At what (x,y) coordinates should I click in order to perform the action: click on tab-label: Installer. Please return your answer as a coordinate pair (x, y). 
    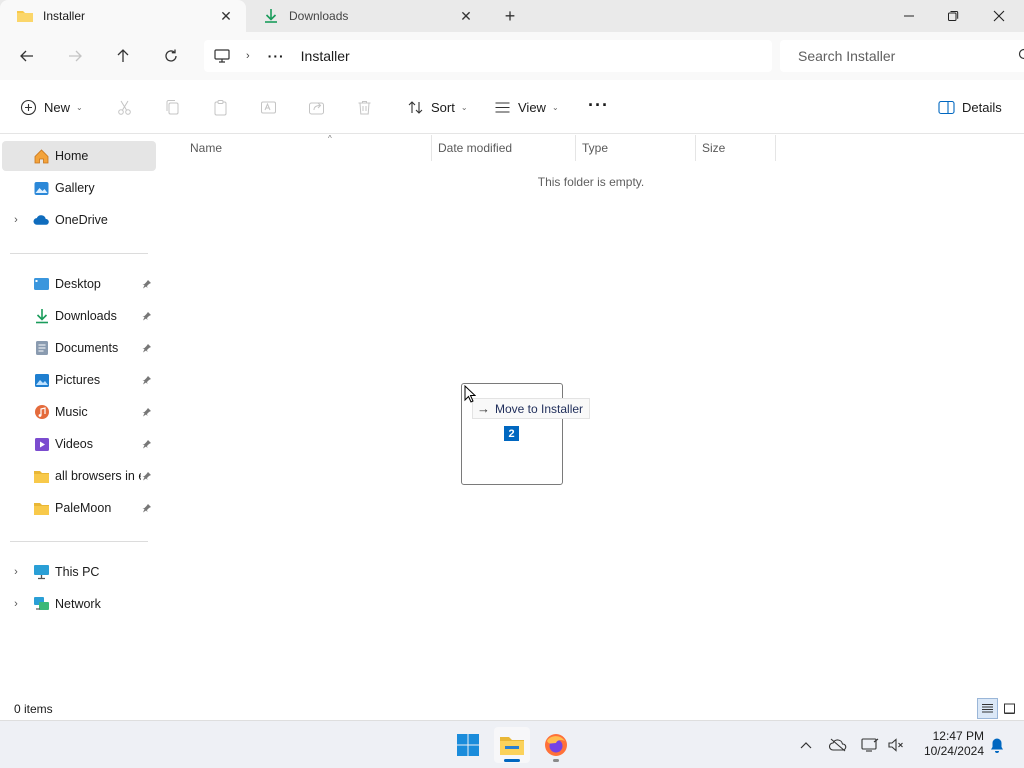
    Looking at the image, I should click on (64, 16).